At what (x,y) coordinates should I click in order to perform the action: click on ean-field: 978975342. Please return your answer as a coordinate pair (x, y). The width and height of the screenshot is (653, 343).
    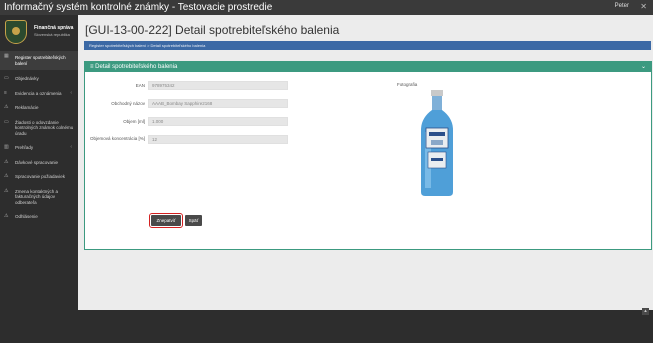
    Looking at the image, I should click on (218, 85).